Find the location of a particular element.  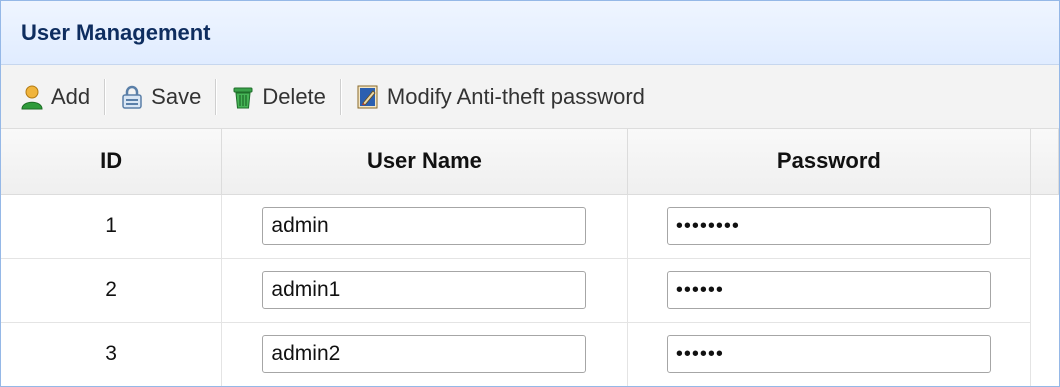

panel-title: User Management is located at coordinates (116, 32).